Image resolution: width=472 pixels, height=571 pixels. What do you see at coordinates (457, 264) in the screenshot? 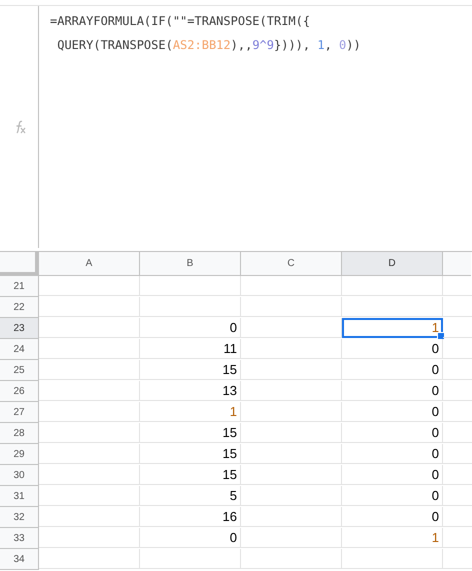
I see `column-header` at bounding box center [457, 264].